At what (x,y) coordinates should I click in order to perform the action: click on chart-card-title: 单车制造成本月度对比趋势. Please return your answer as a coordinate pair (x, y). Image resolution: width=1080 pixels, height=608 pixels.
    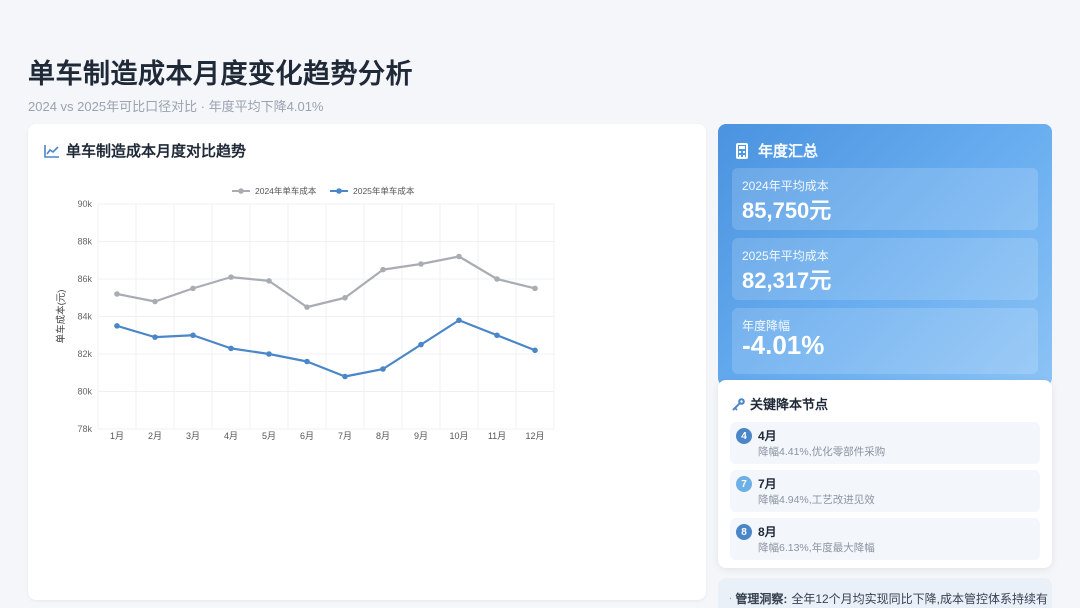
    Looking at the image, I should click on (156, 151).